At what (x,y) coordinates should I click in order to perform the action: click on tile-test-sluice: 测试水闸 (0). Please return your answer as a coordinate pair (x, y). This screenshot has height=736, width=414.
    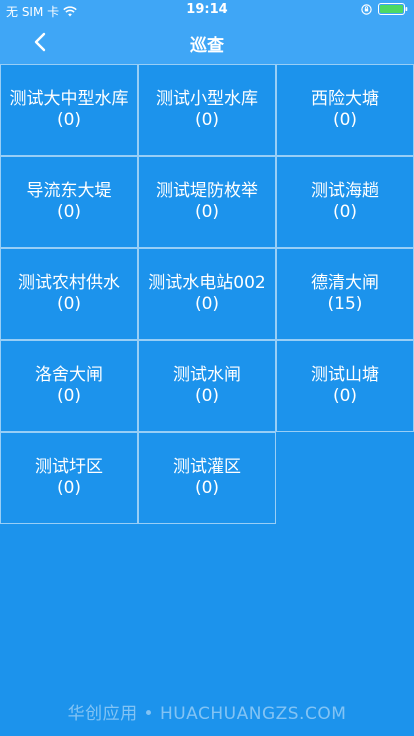
    Looking at the image, I should click on (207, 386).